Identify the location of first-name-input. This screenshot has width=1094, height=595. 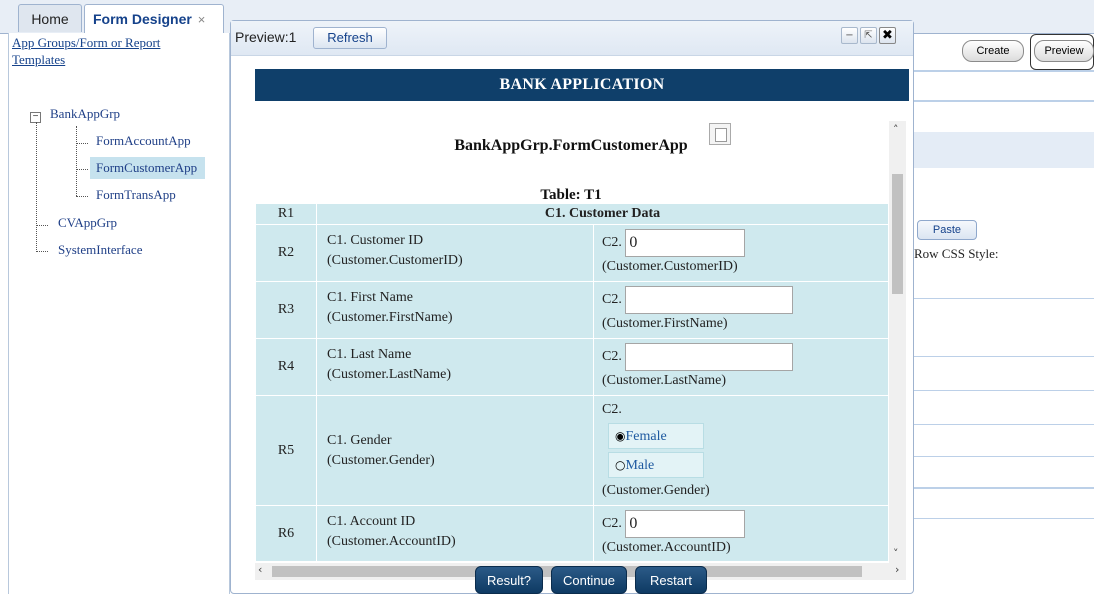
(709, 300).